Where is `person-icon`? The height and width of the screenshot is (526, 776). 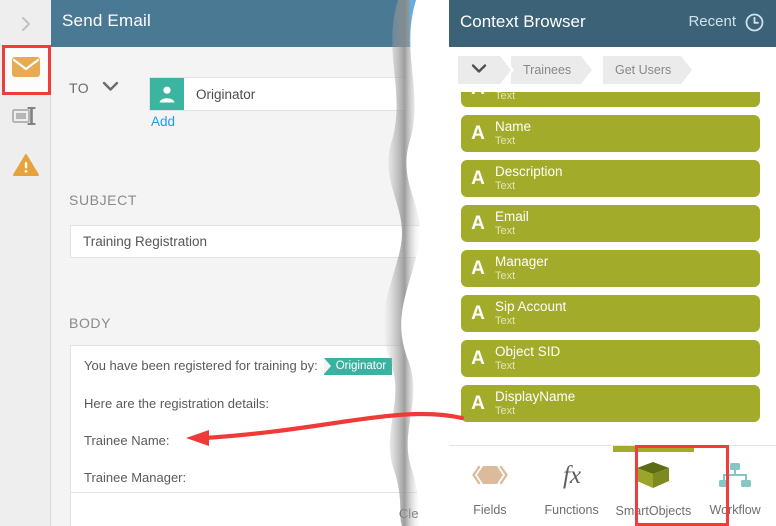 person-icon is located at coordinates (167, 94).